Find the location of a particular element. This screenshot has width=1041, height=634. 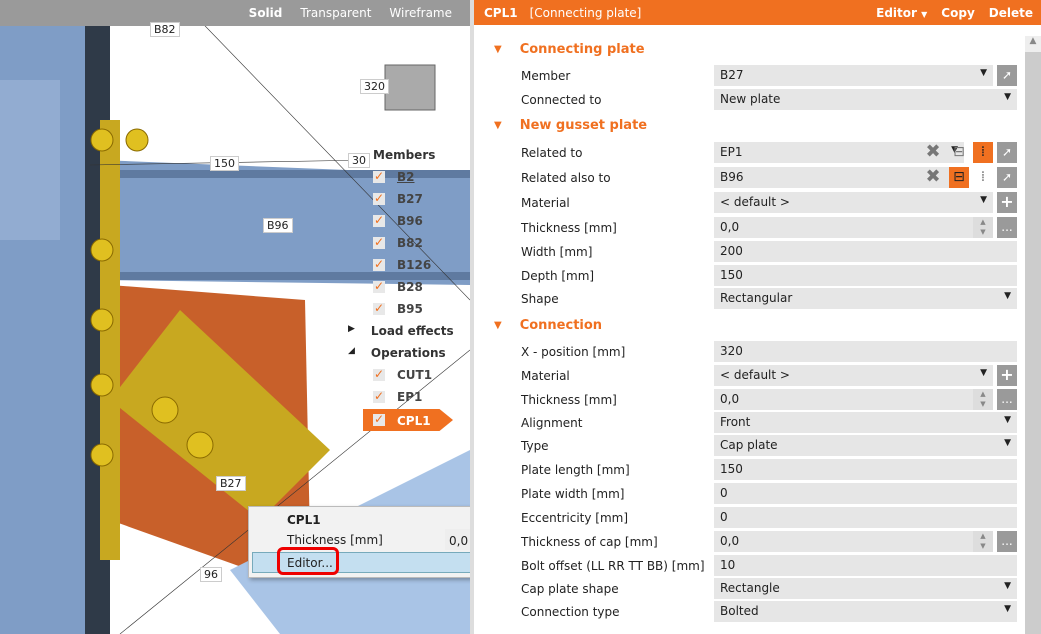

xpos-input: 320 is located at coordinates (865, 351).